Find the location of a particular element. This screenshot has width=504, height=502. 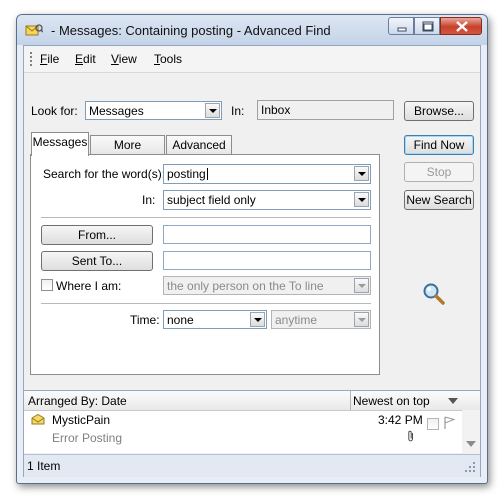

results-scrollbar is located at coordinates (471, 431).